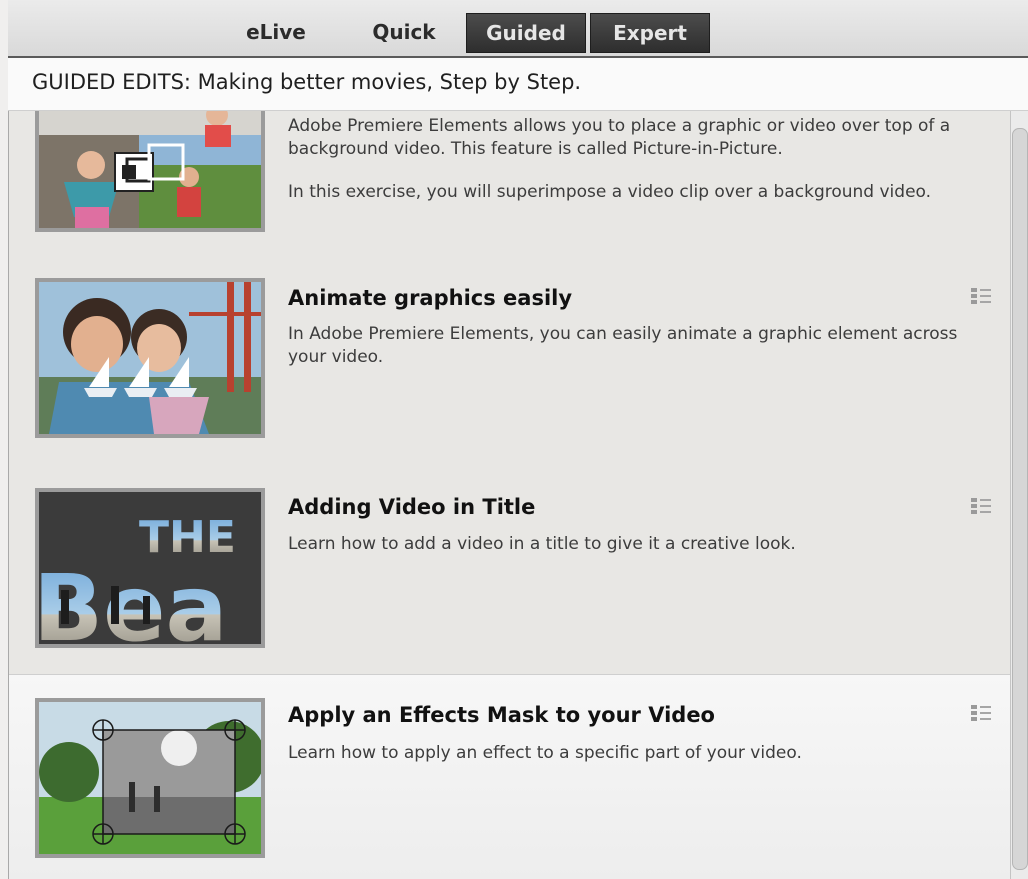 This screenshot has height=879, width=1028. I want to click on picture-in-picture-icon, so click(150, 169).